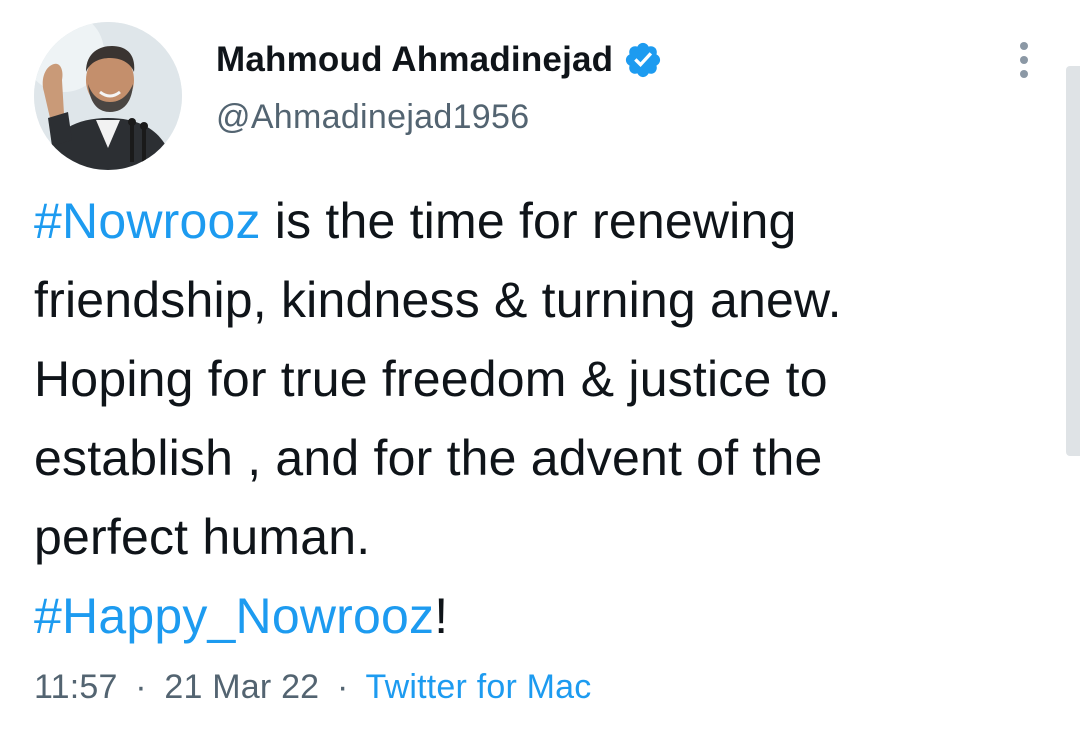  What do you see at coordinates (479, 687) in the screenshot?
I see `tweet-source-link: Twitter for Mac` at bounding box center [479, 687].